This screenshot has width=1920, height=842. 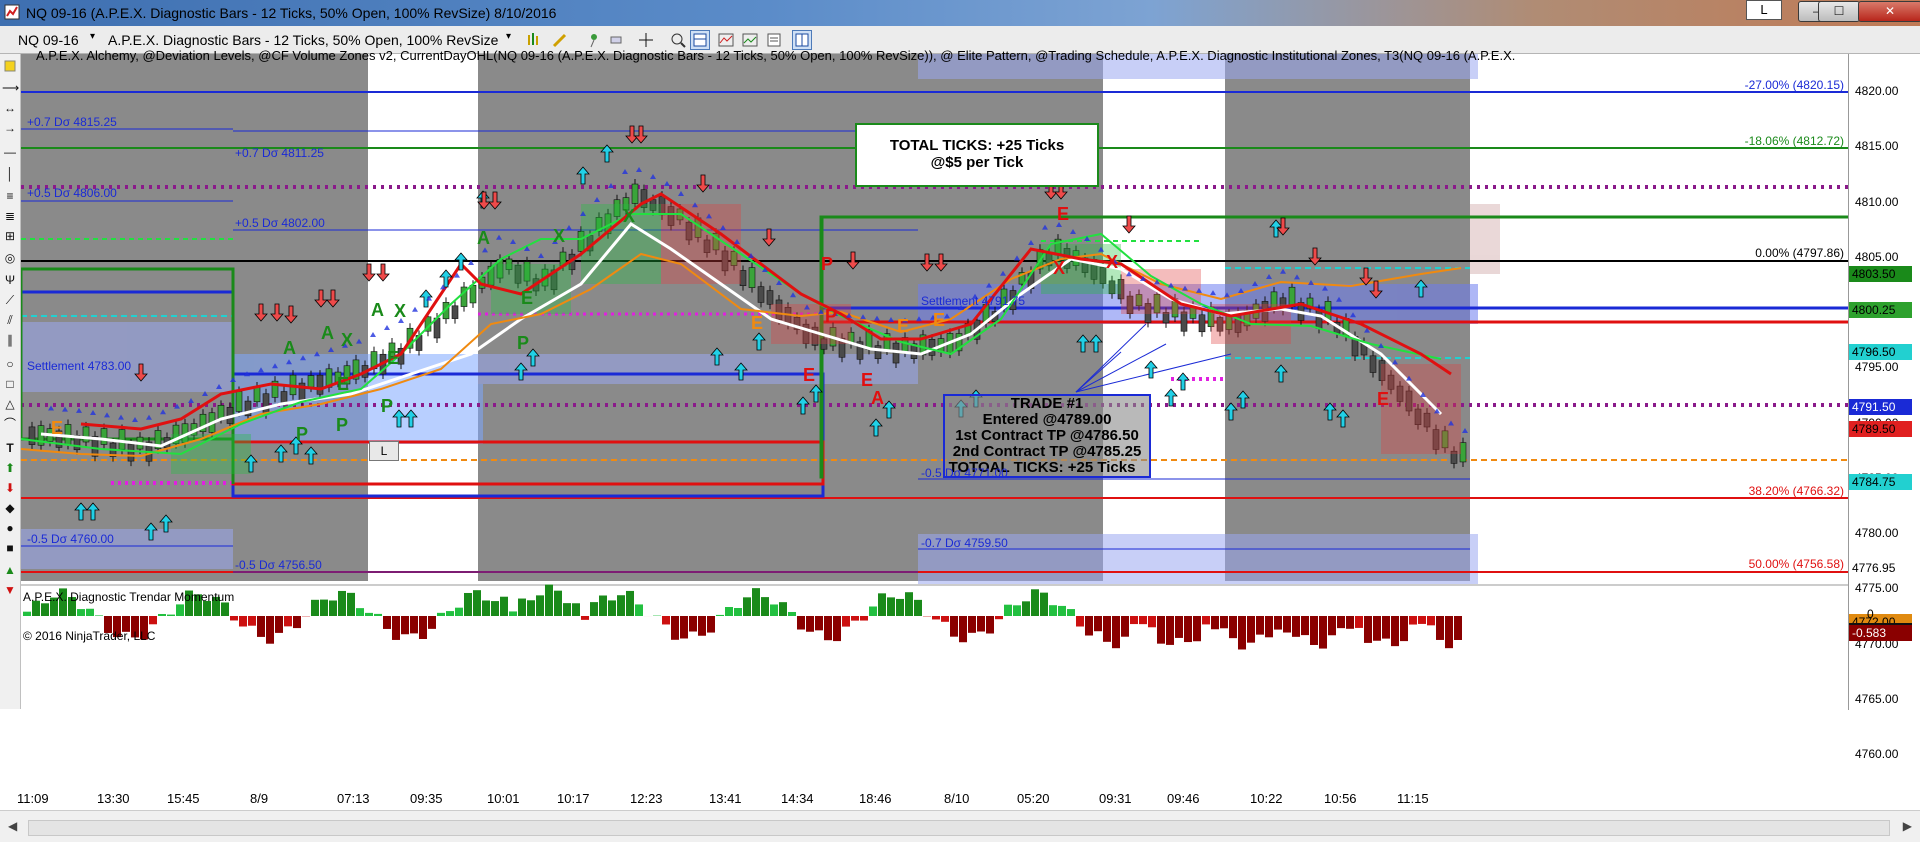 I want to click on fibonacci-time-icon: ⊞, so click(x=10, y=236).